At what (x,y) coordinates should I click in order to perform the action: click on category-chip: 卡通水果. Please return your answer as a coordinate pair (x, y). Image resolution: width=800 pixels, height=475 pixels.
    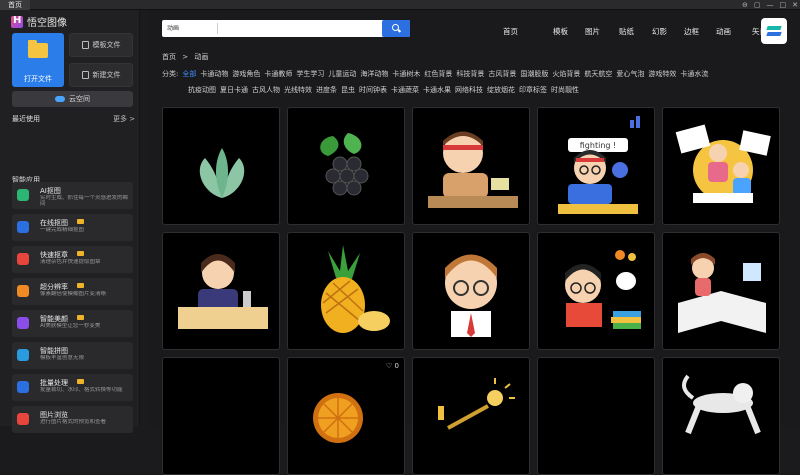
    Looking at the image, I should click on (437, 90).